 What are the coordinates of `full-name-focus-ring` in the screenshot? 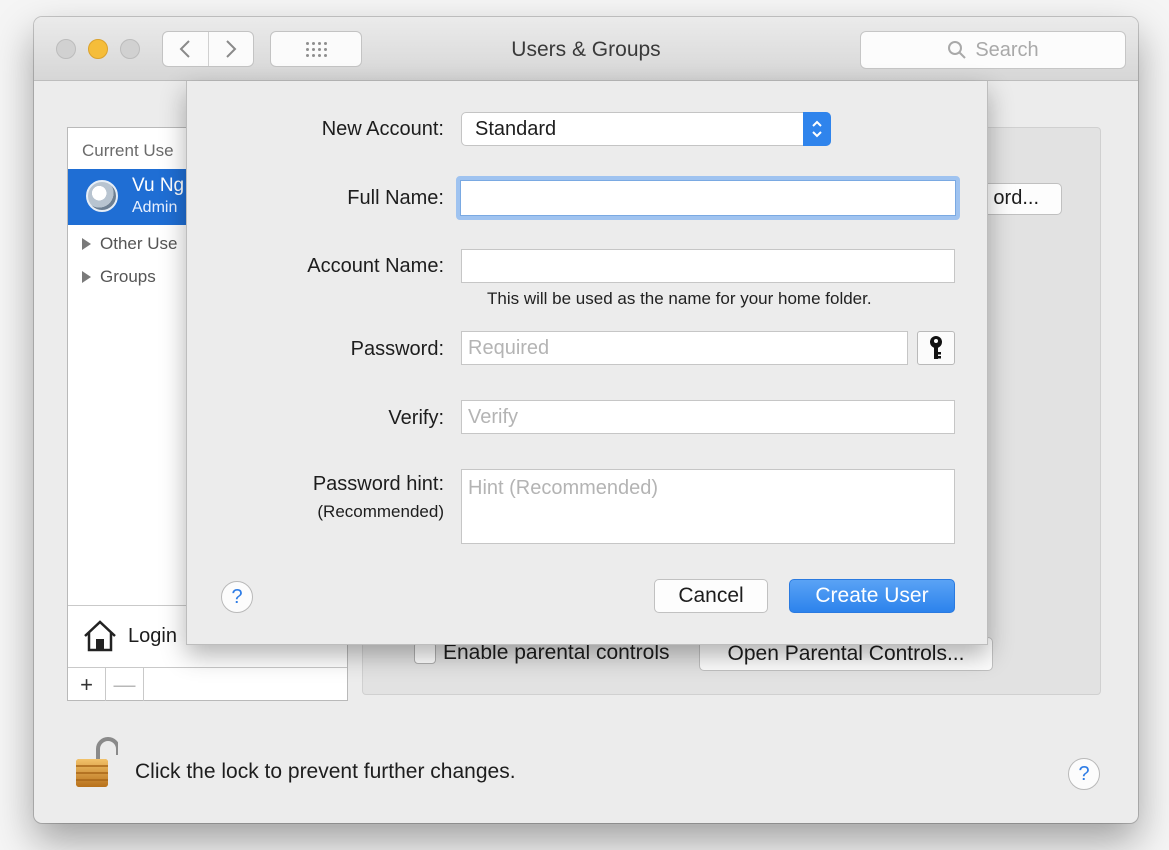 It's located at (708, 198).